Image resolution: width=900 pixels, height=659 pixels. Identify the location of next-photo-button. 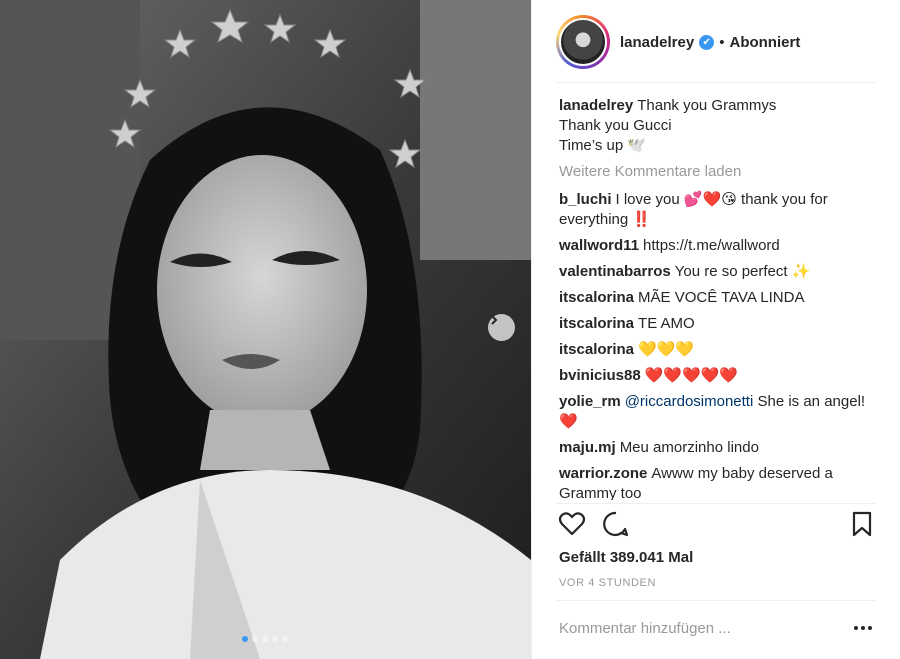
(501, 327).